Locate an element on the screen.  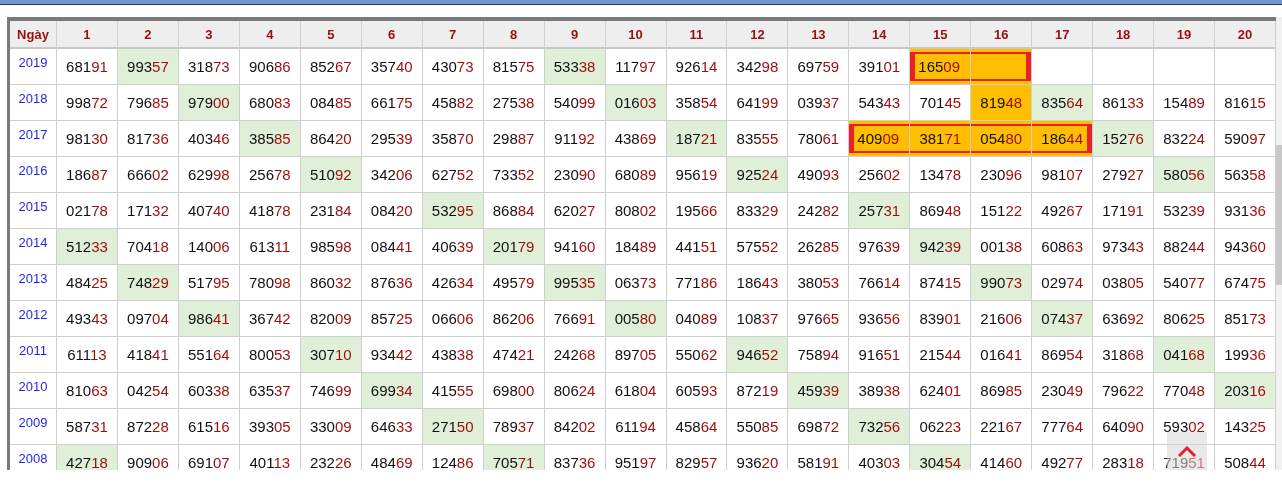
table-cell: 73352 is located at coordinates (514, 175).